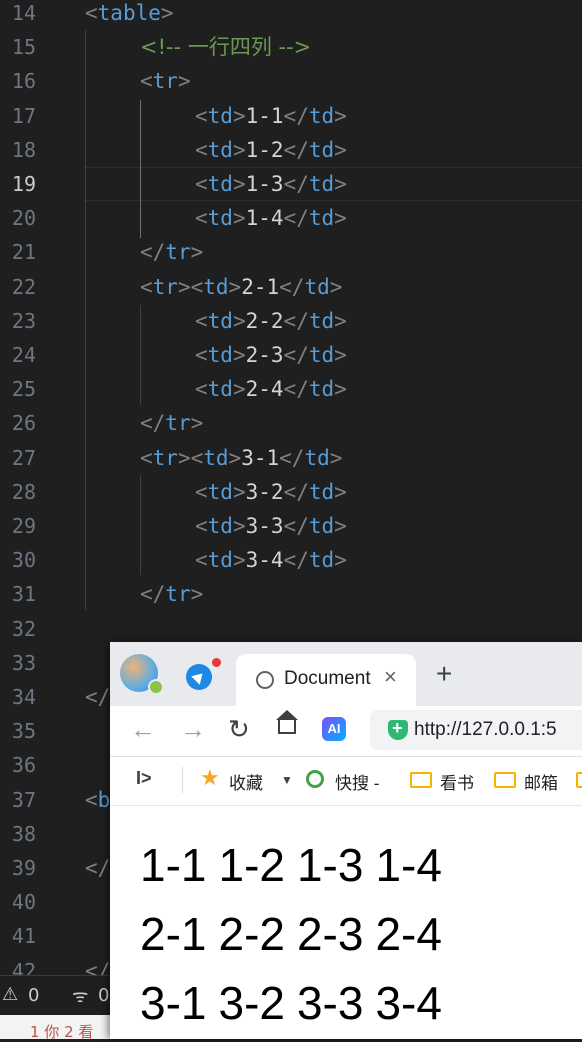 The width and height of the screenshot is (582, 1042). Describe the element at coordinates (264, 389) in the screenshot. I see `code-token: 2-4` at that location.